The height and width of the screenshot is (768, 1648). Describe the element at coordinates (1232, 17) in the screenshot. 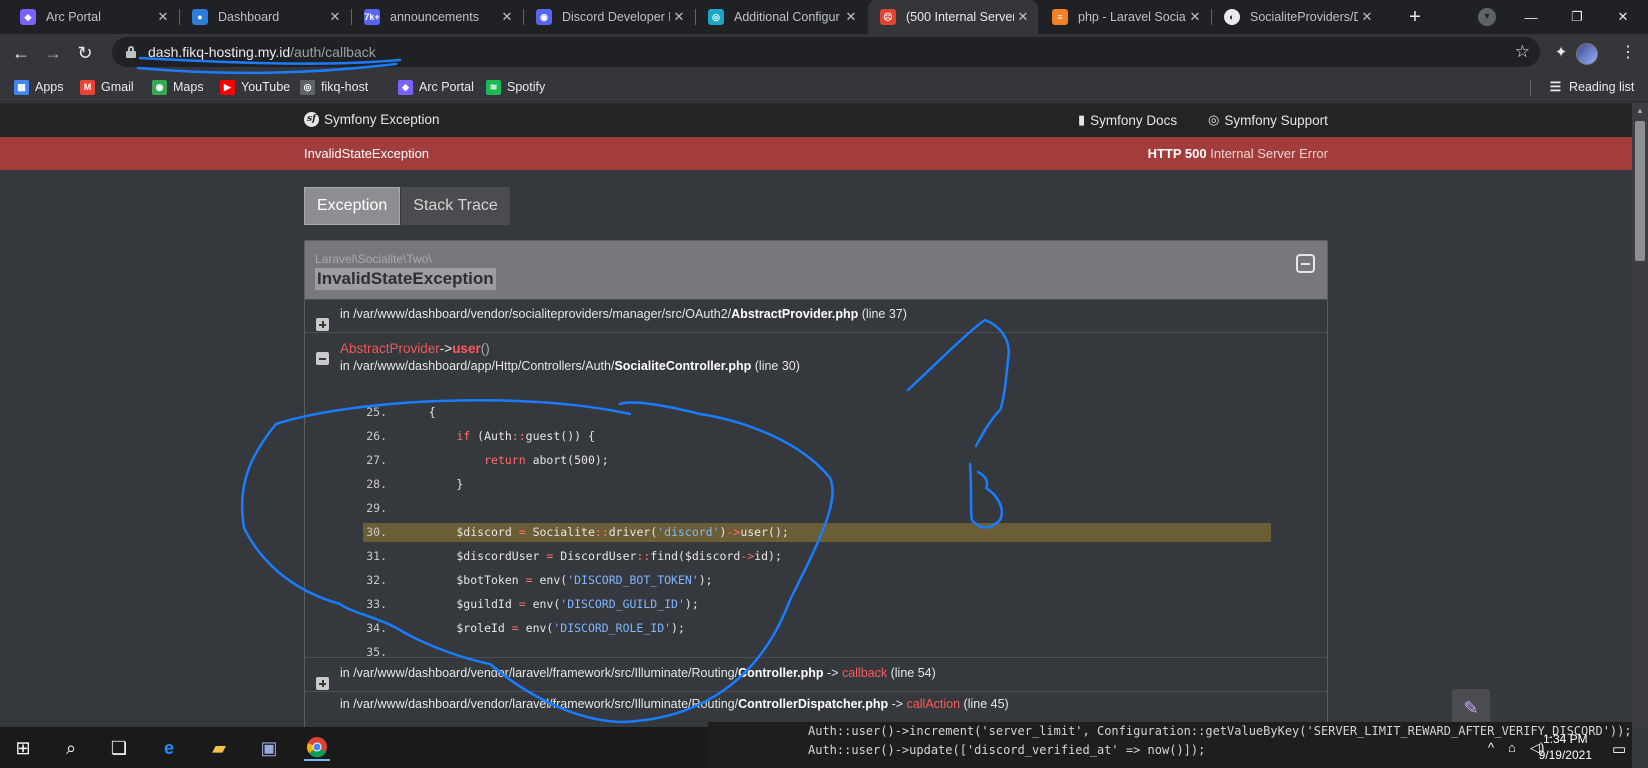

I see `github-icon: ◐` at that location.